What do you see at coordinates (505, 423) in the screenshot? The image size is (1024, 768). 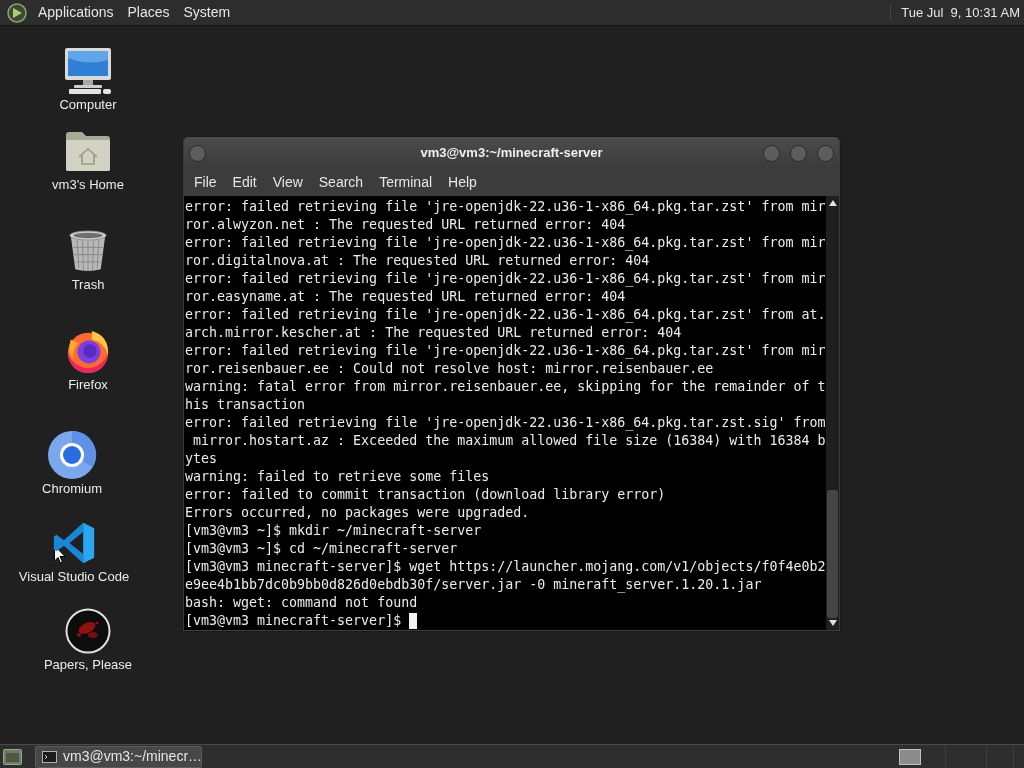 I see `terminal-line: error: failed retrieving file 'jre-openjdk-22.u36-1-x86_64.pkg.tar.zst.sig' from` at bounding box center [505, 423].